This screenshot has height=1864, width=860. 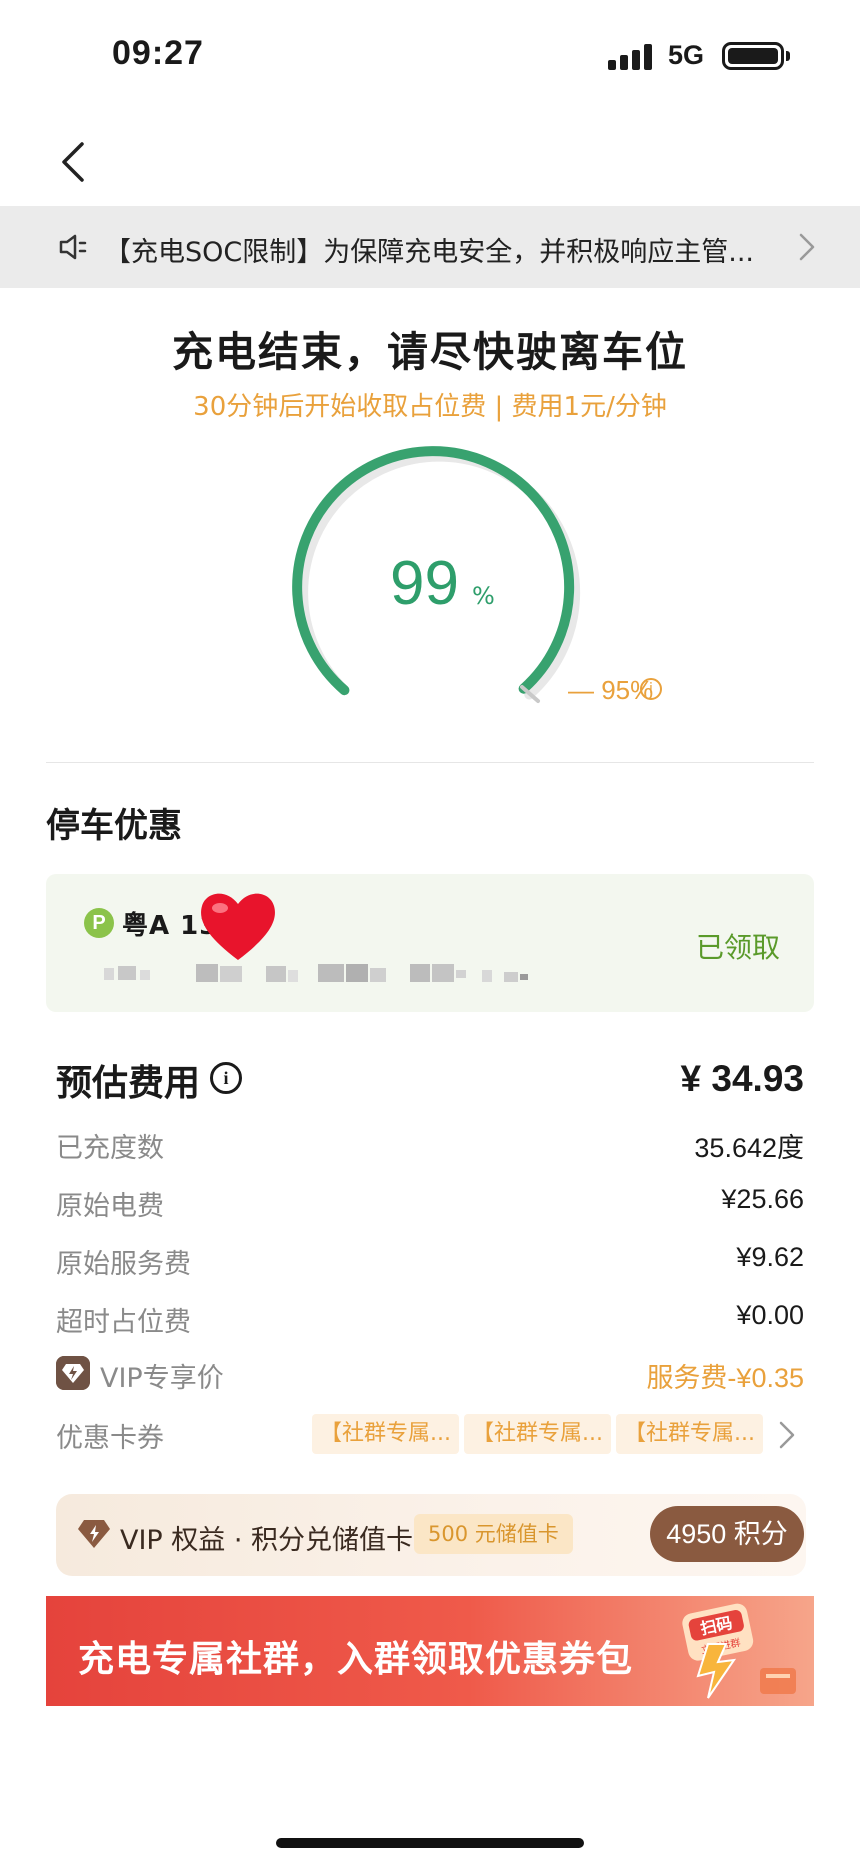 I want to click on home-indicator, so click(x=430, y=1843).